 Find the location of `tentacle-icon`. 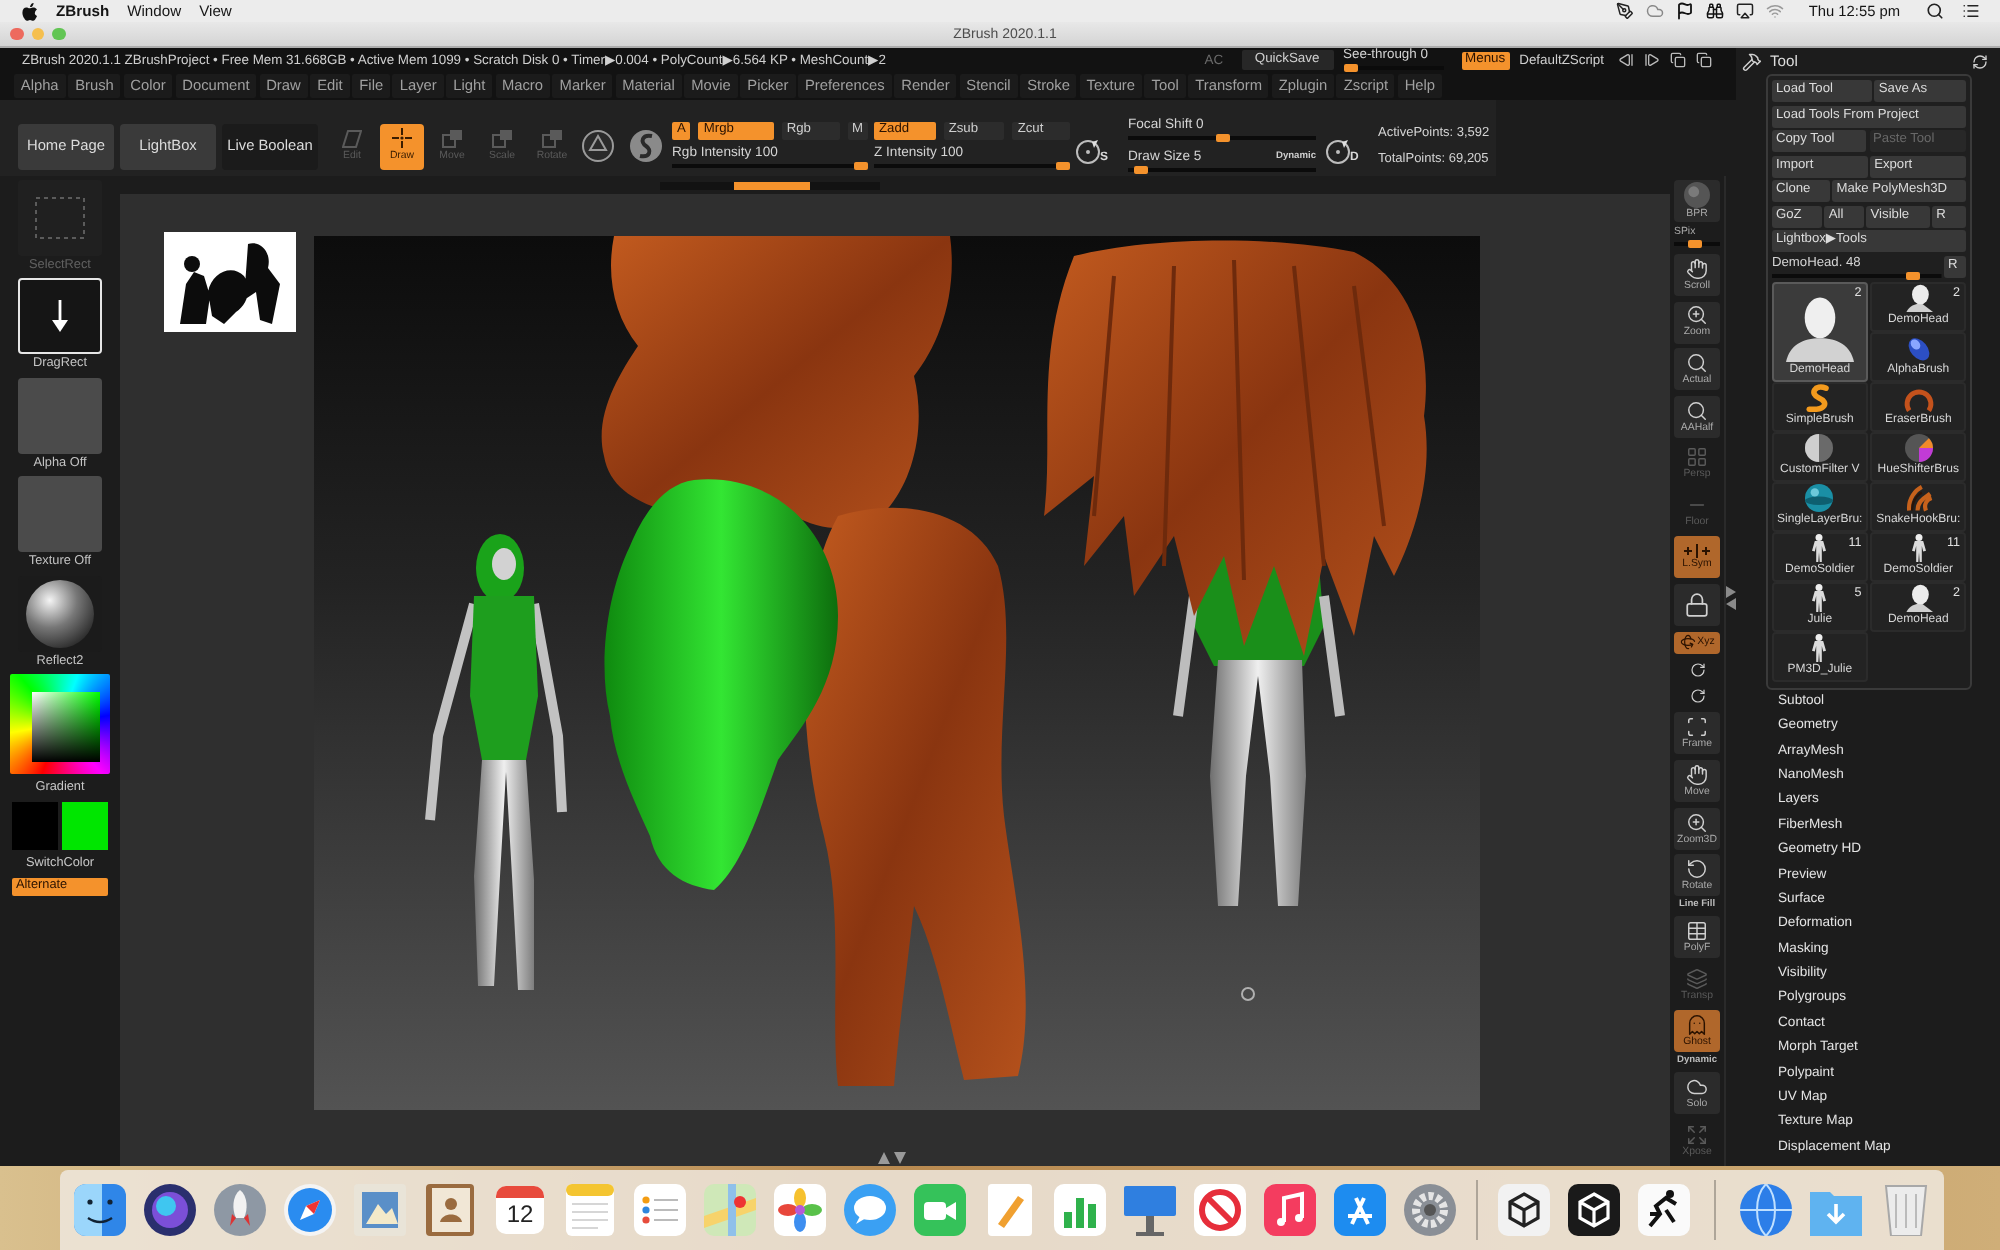

tentacle-icon is located at coordinates (1918, 498).